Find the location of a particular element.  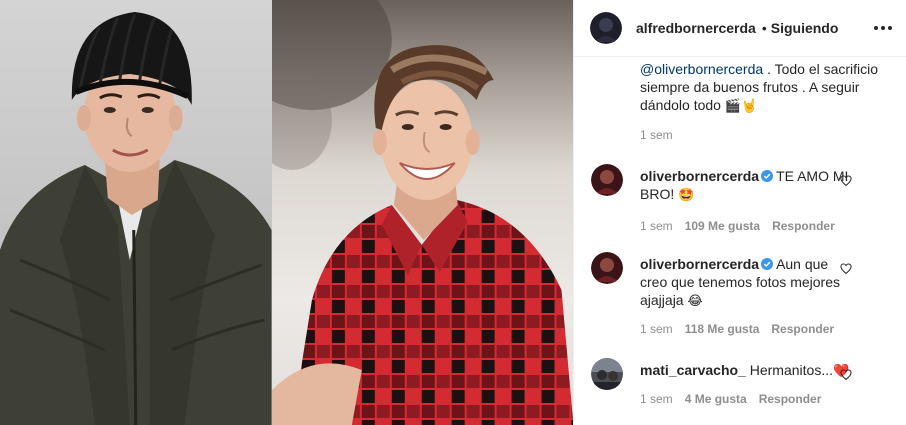

caption-mention-link: @oliverbornercerda is located at coordinates (701, 69).